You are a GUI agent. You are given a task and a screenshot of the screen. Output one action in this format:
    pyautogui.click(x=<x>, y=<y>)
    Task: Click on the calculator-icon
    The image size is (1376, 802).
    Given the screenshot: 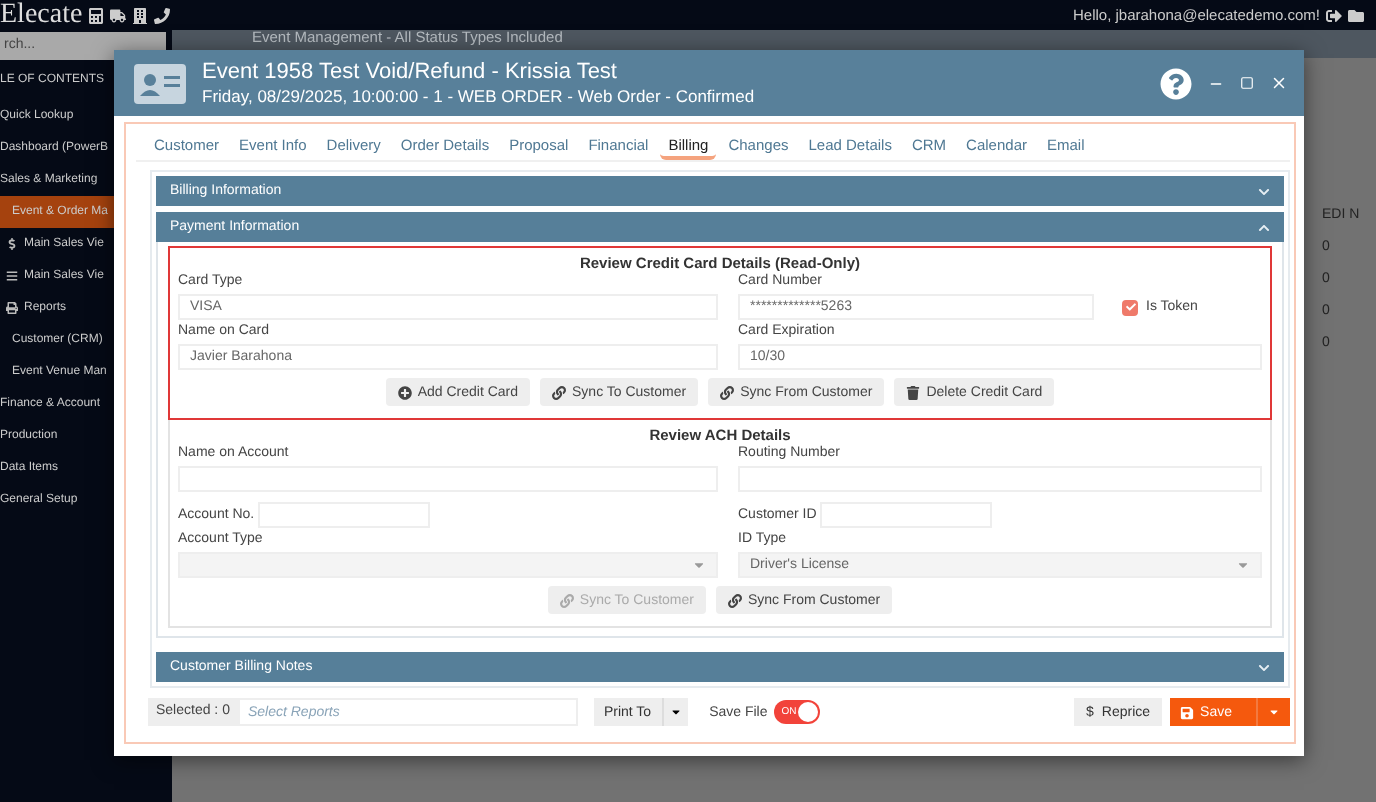 What is the action you would take?
    pyautogui.click(x=96, y=15)
    